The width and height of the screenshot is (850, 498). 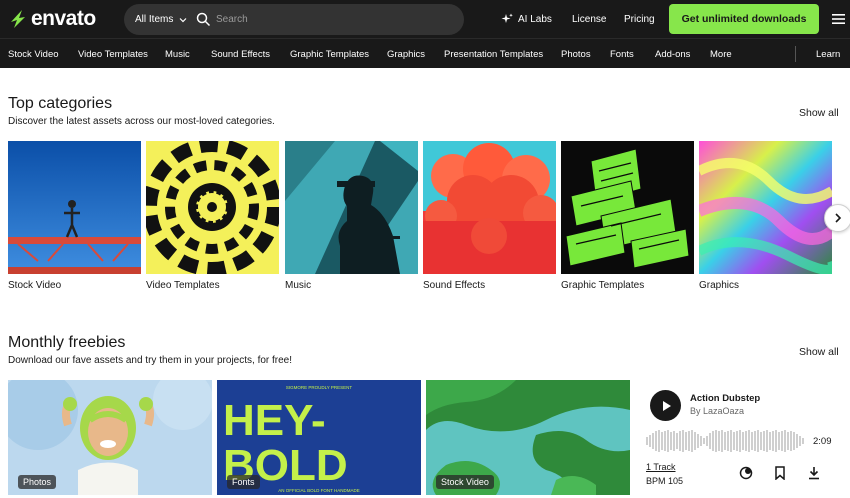 I want to click on freebie-card-photos: Photos, so click(x=110, y=437).